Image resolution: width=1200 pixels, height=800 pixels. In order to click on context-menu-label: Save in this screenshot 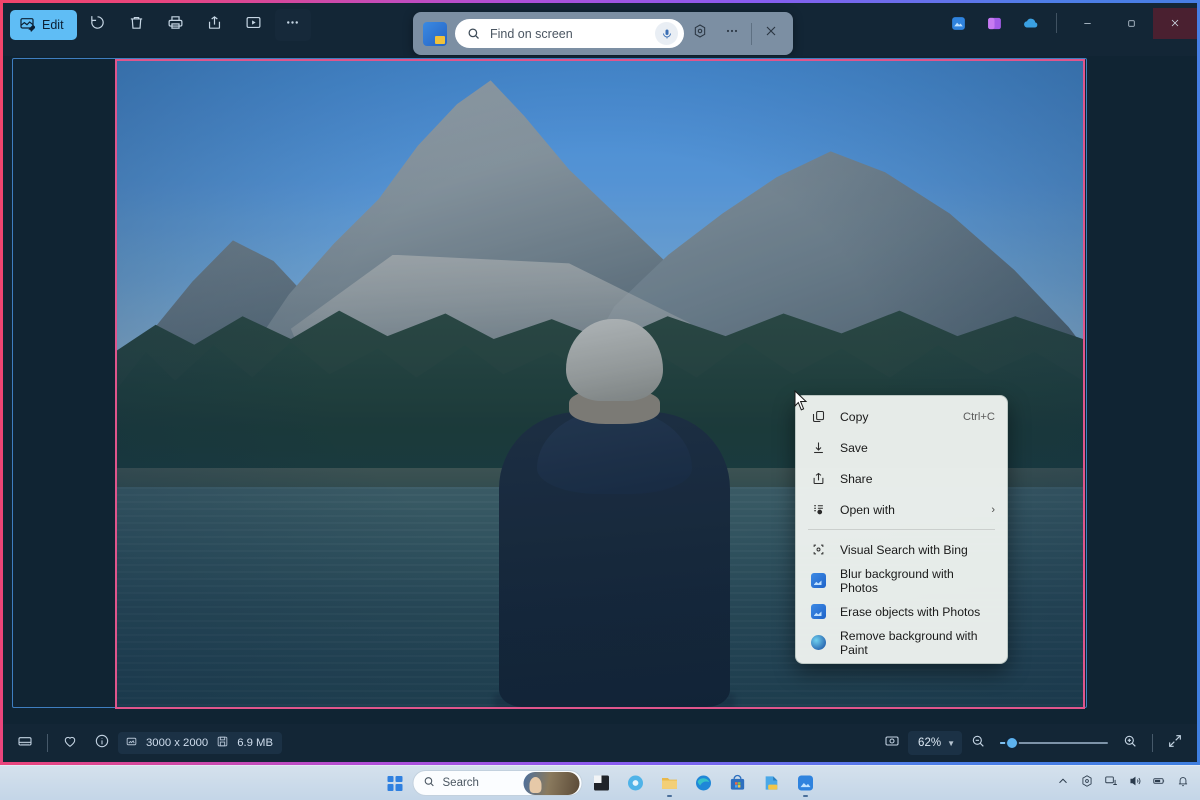, I will do `click(854, 447)`.